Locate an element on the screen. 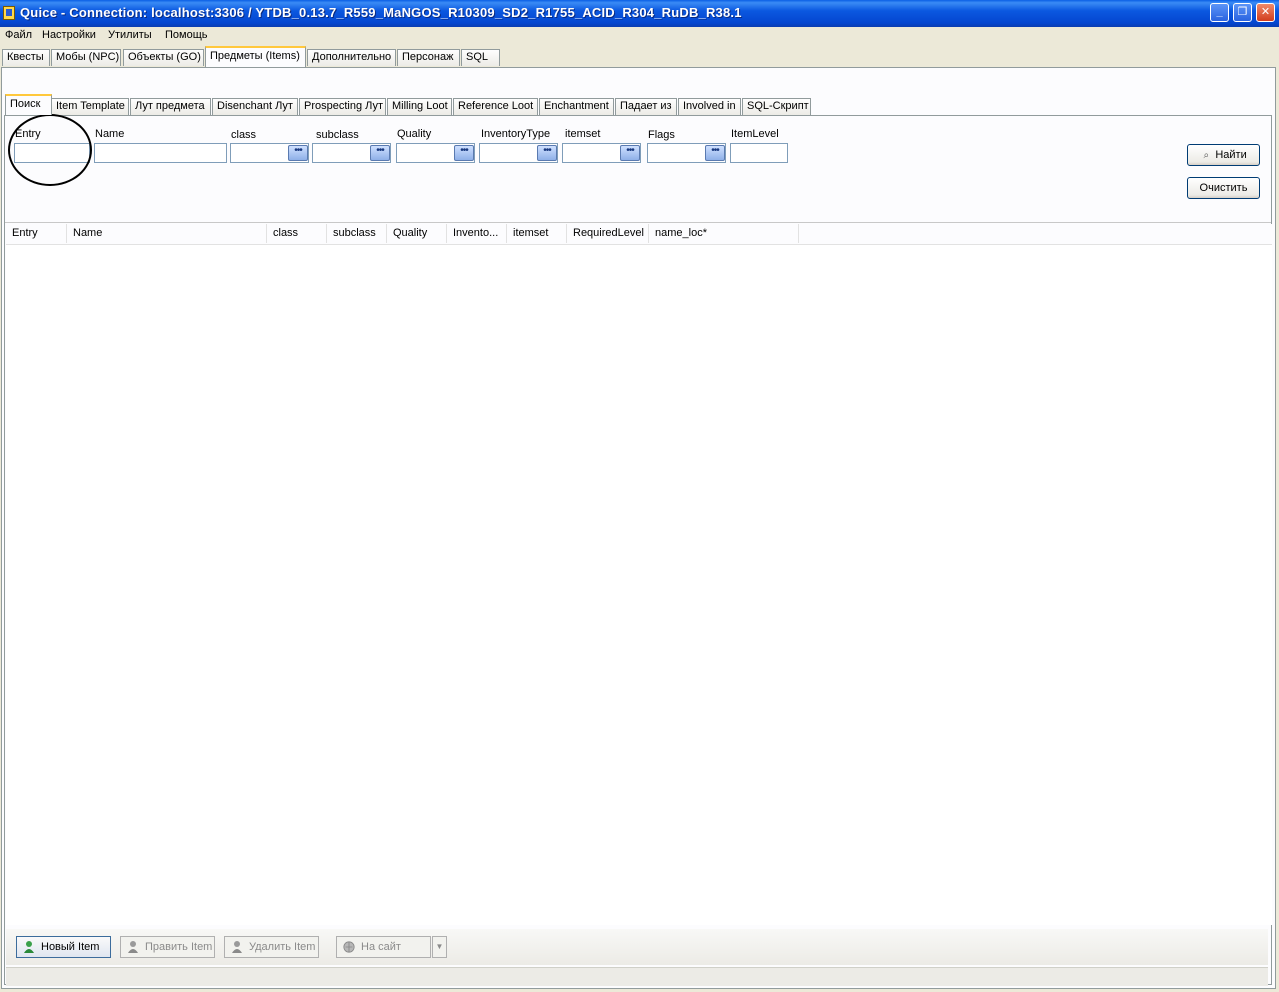 The image size is (1279, 992). subclass-picker-button: ••• is located at coordinates (380, 153).